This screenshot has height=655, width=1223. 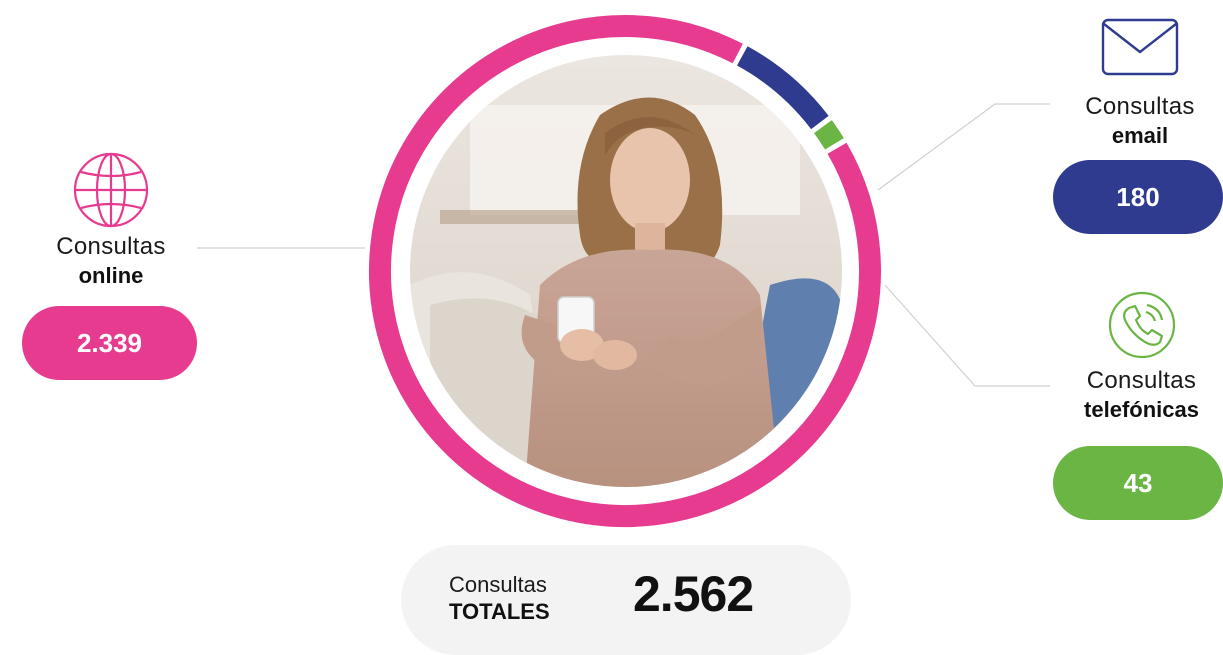 I want to click on total-label-bottom: TOTALES, so click(x=499, y=611).